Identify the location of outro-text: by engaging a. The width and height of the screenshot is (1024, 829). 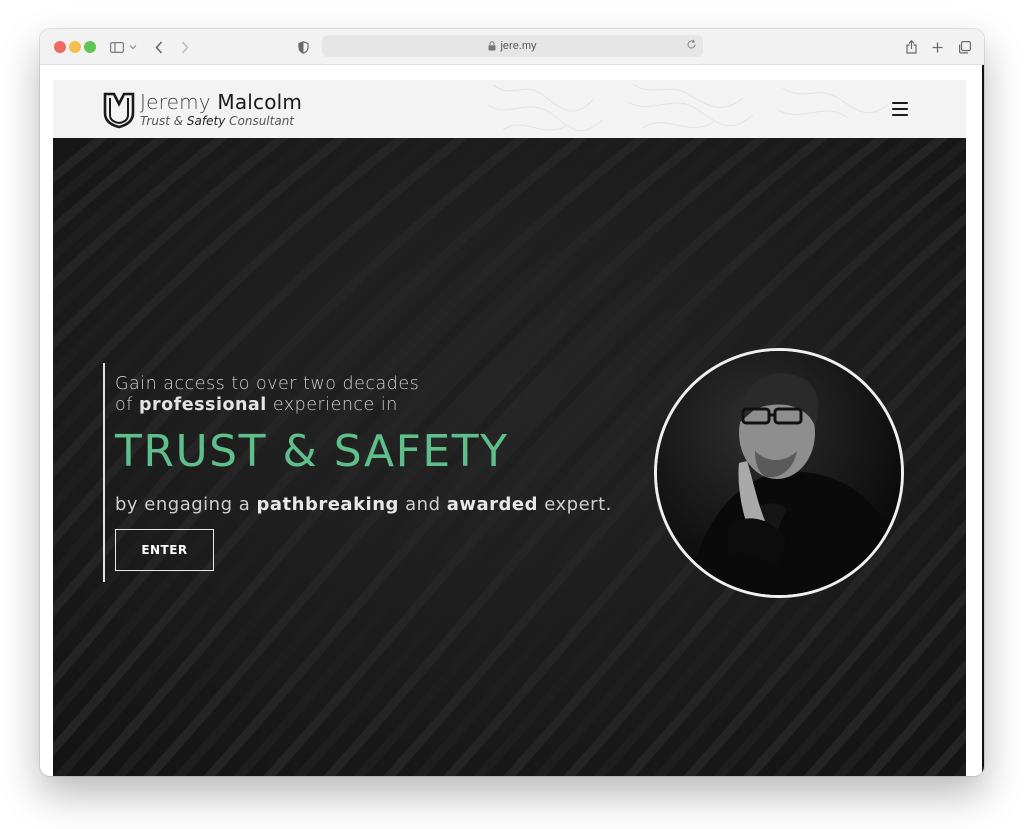
(183, 504).